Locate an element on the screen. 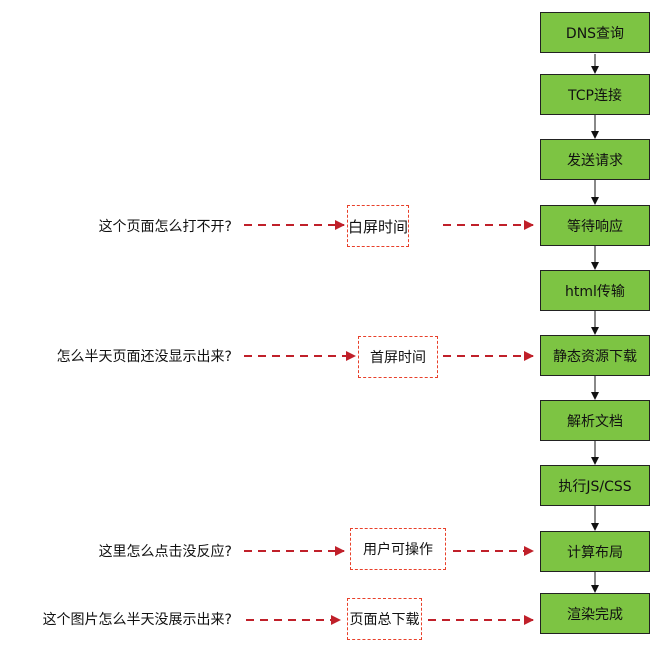 This screenshot has width=662, height=652. step-dns: DNS查询 is located at coordinates (595, 32).